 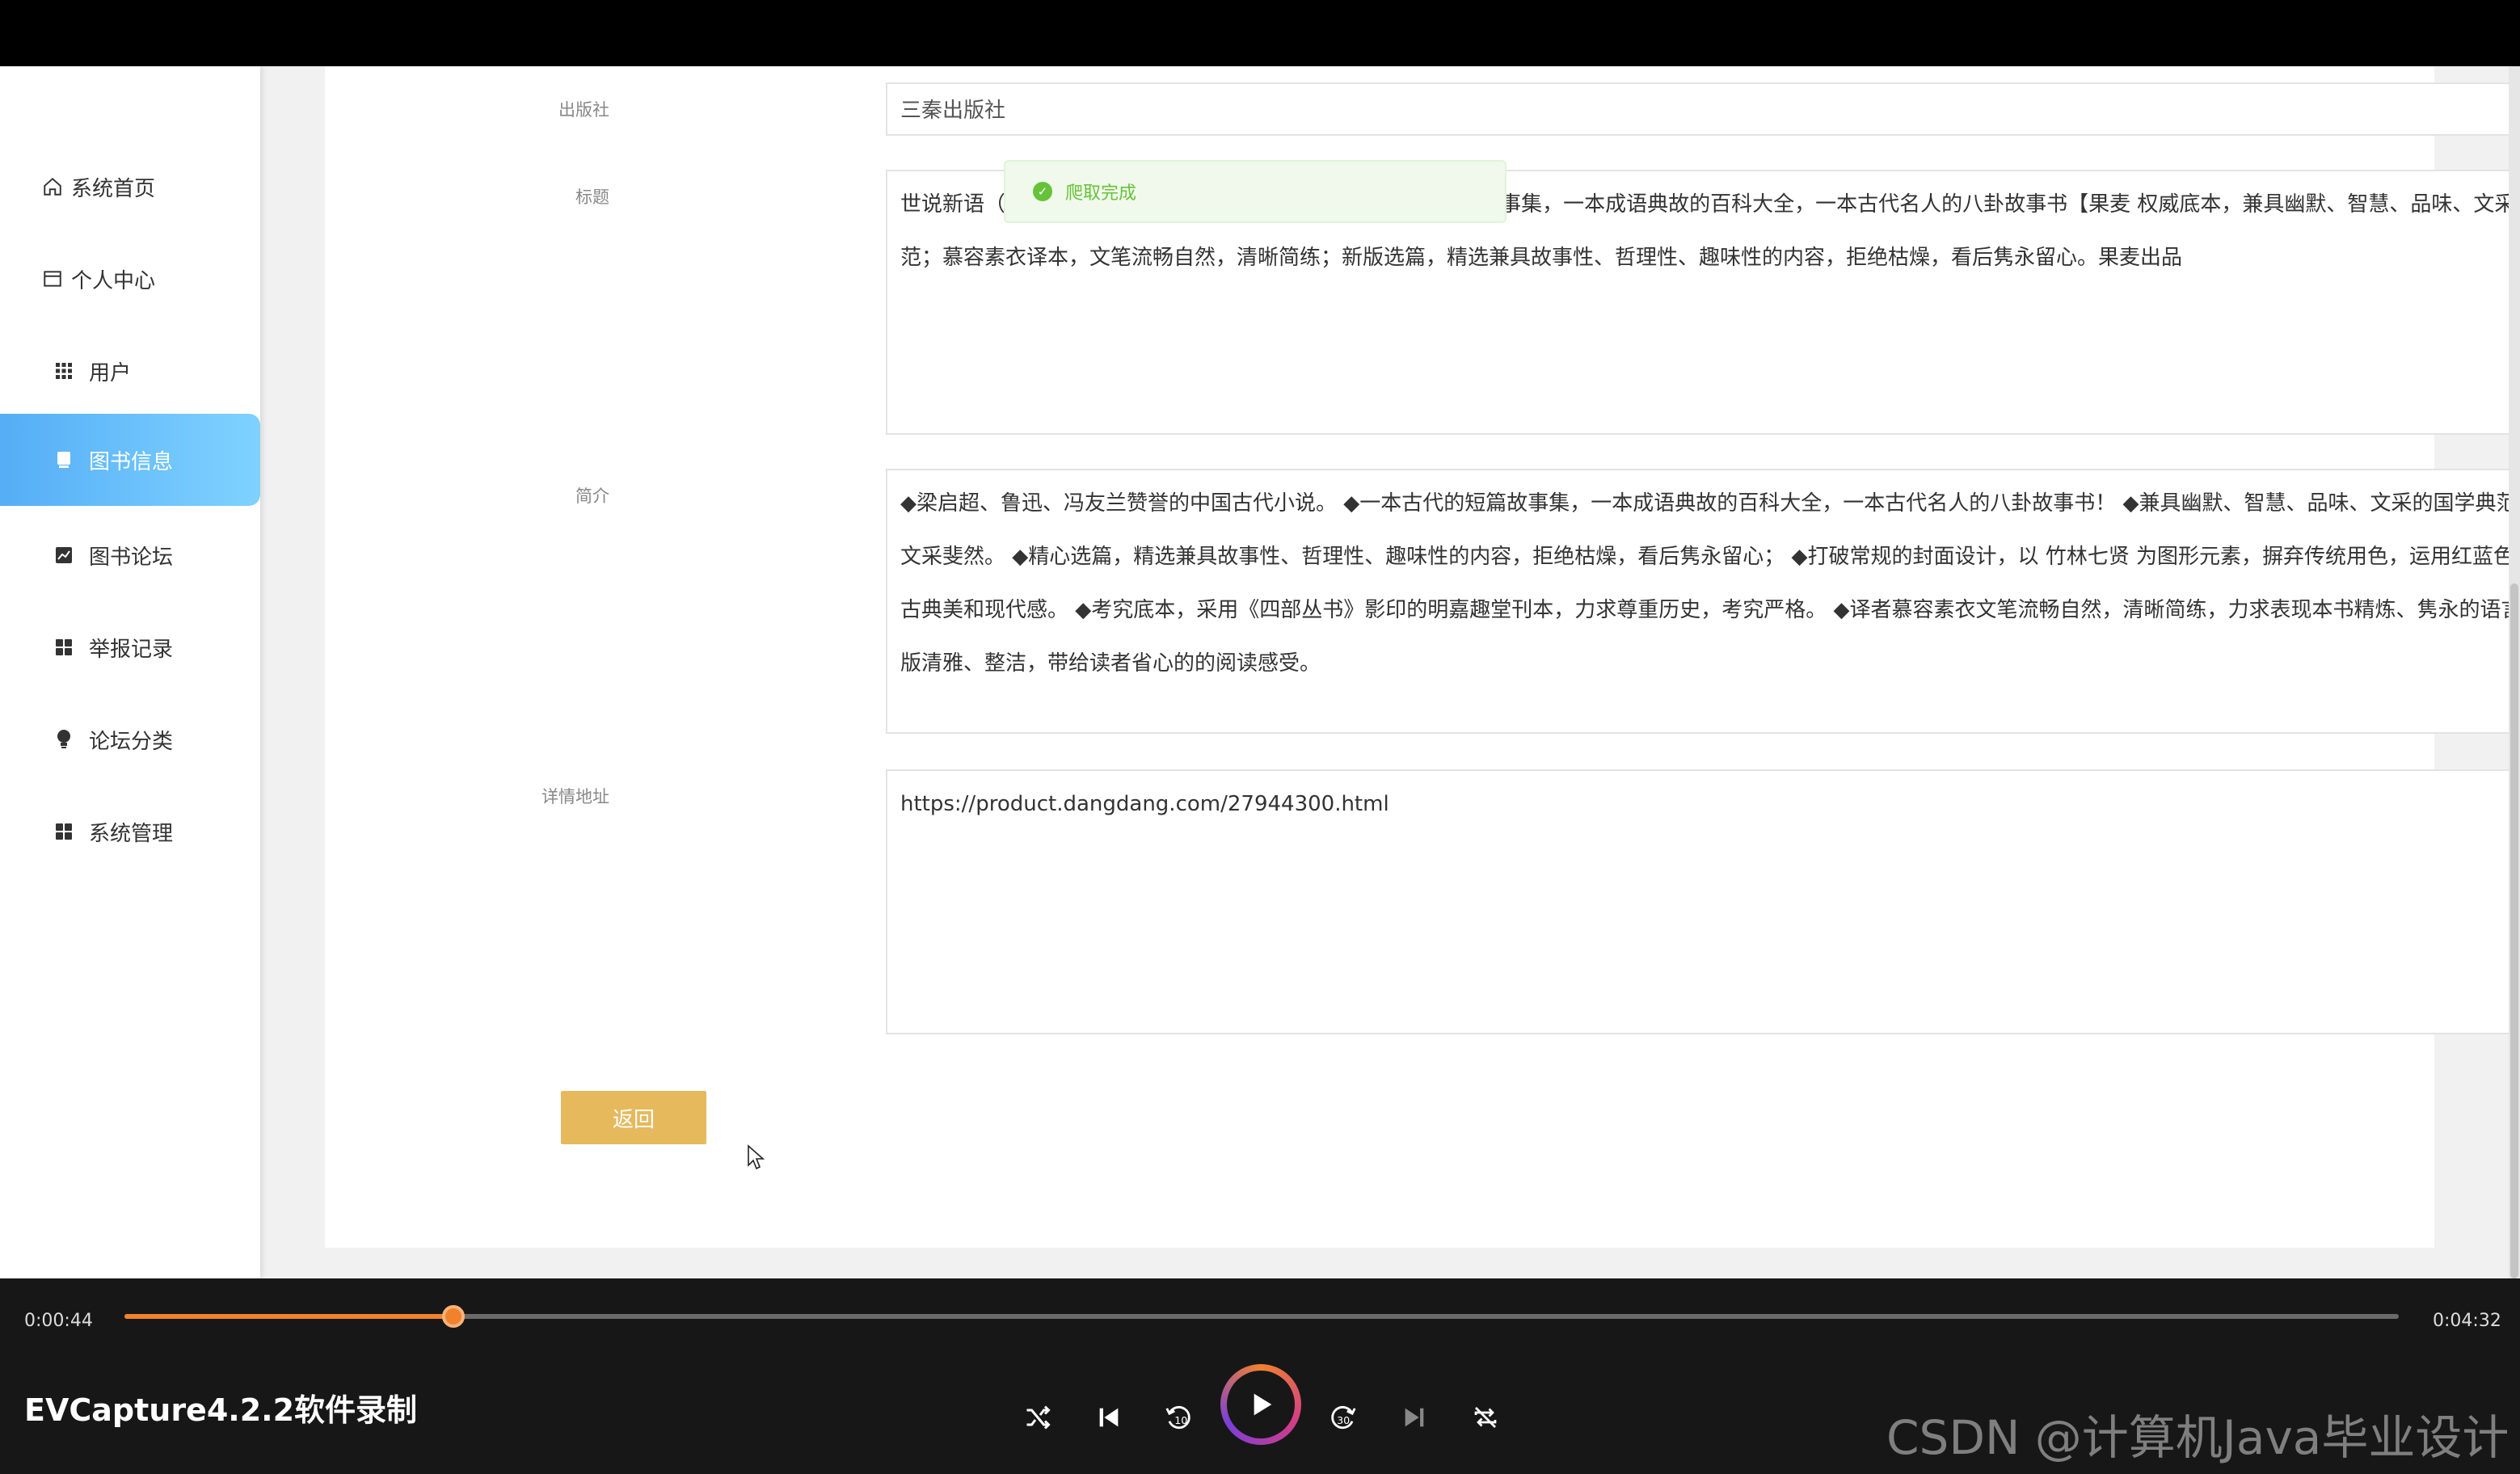 I want to click on back-button: 返回, so click(x=633, y=1117).